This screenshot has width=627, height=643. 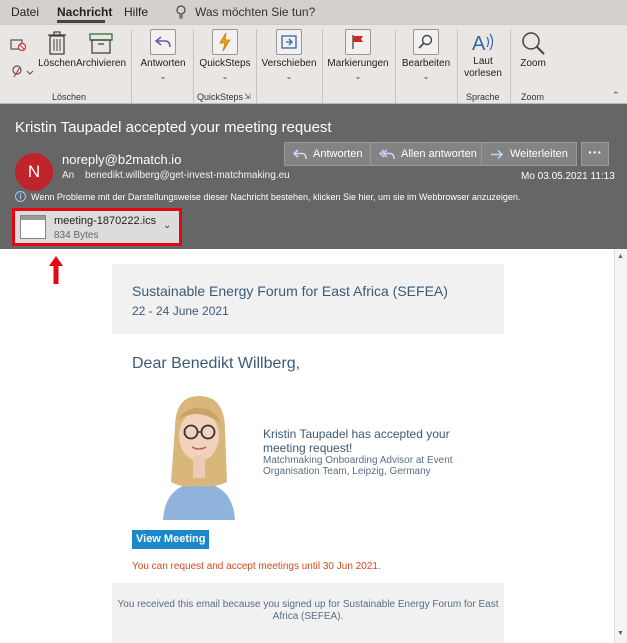 What do you see at coordinates (595, 154) in the screenshot?
I see `more-actions-button: ···` at bounding box center [595, 154].